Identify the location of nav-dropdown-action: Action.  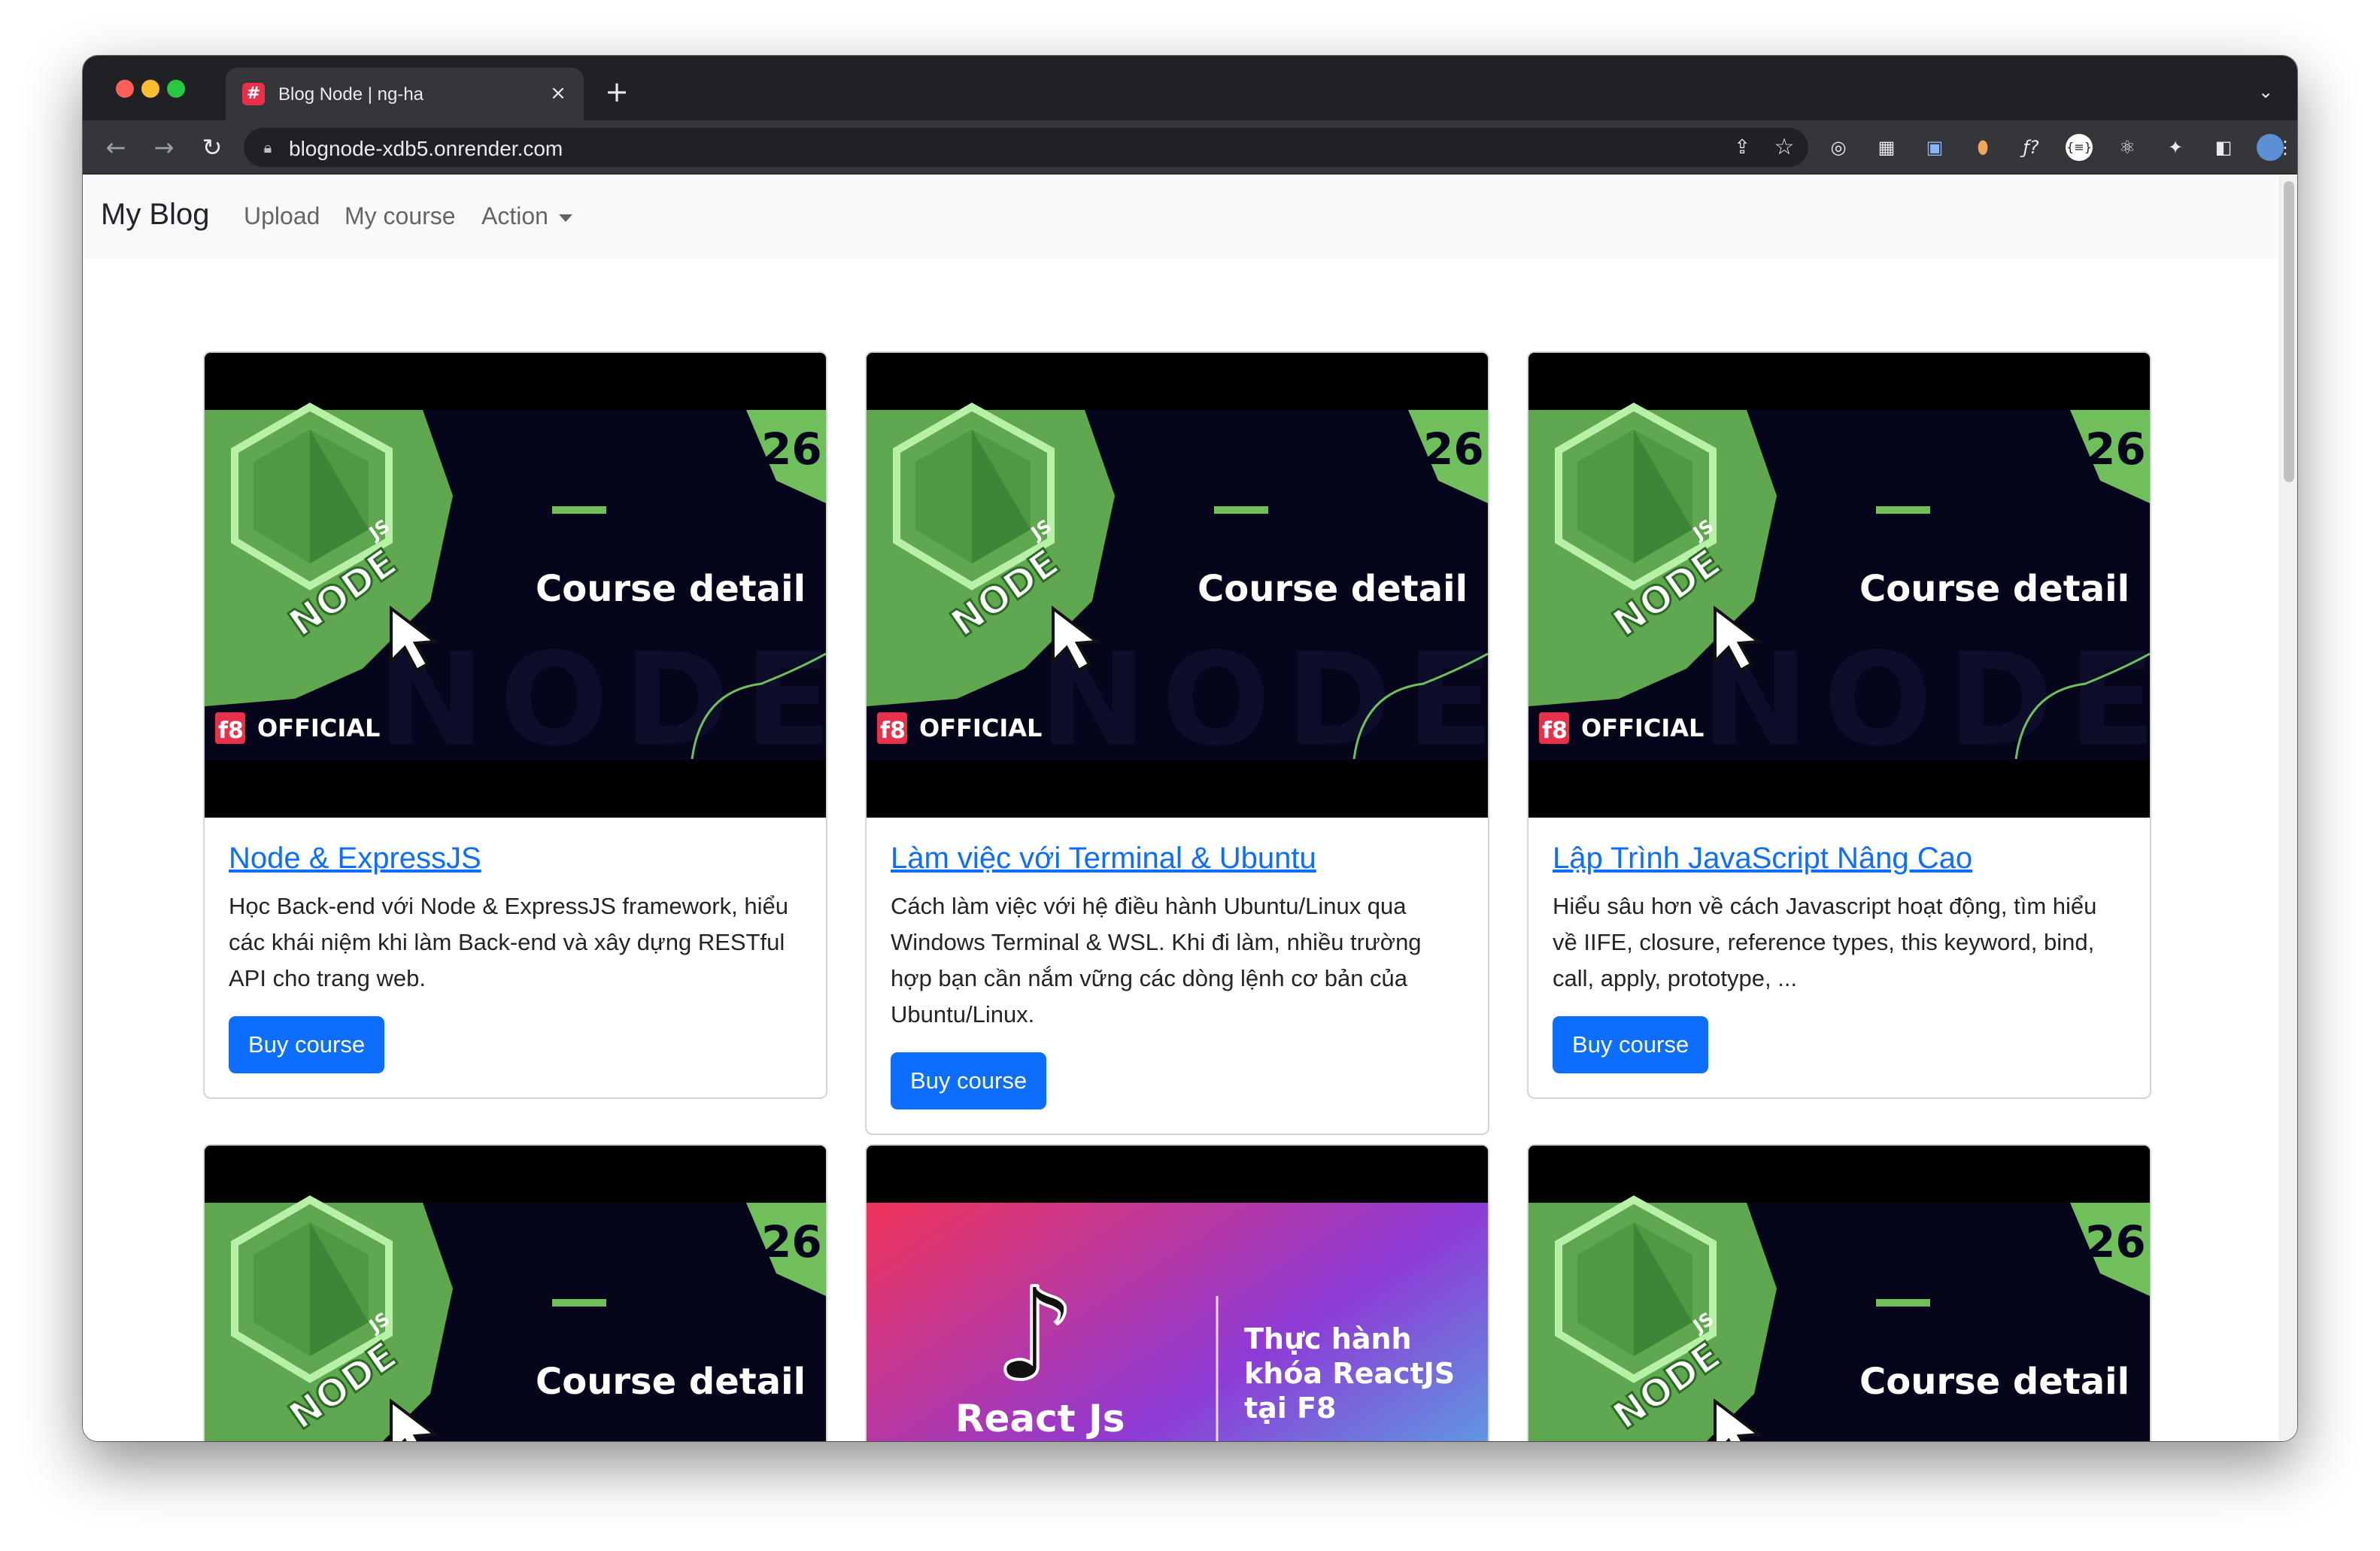
(526, 216).